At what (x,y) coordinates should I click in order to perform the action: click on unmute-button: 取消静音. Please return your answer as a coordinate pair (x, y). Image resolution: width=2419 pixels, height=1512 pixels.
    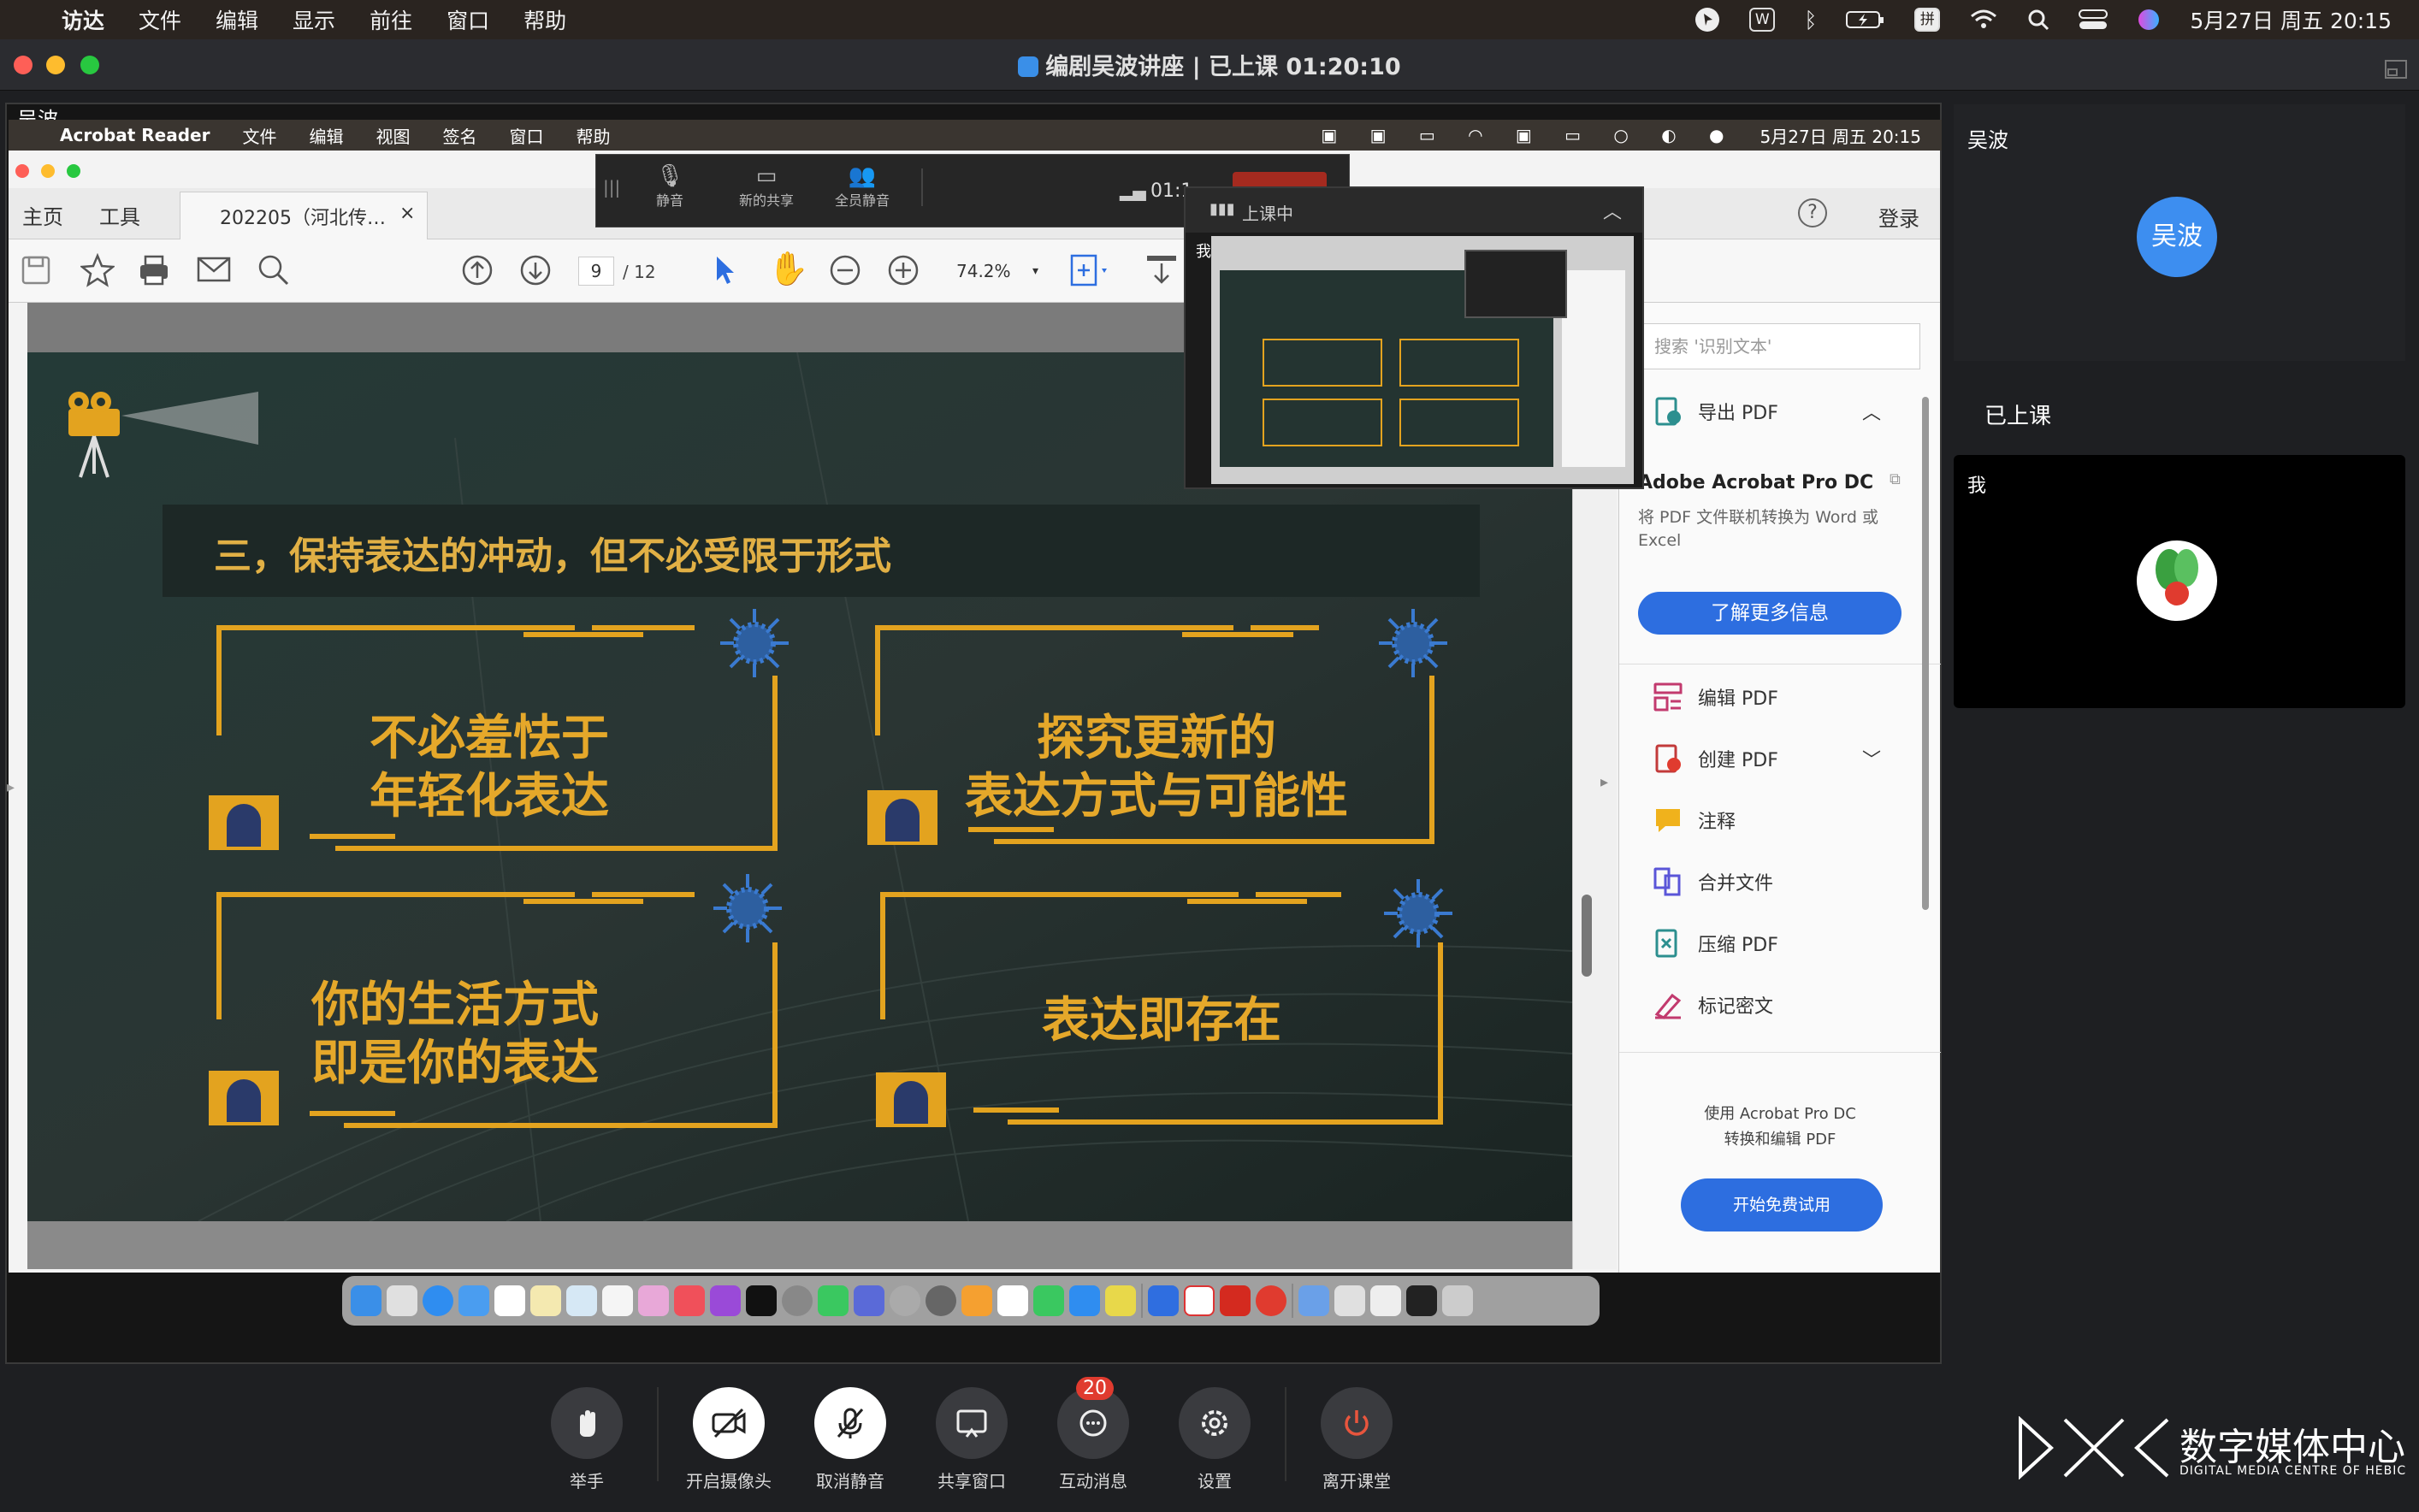
    Looking at the image, I should click on (850, 1439).